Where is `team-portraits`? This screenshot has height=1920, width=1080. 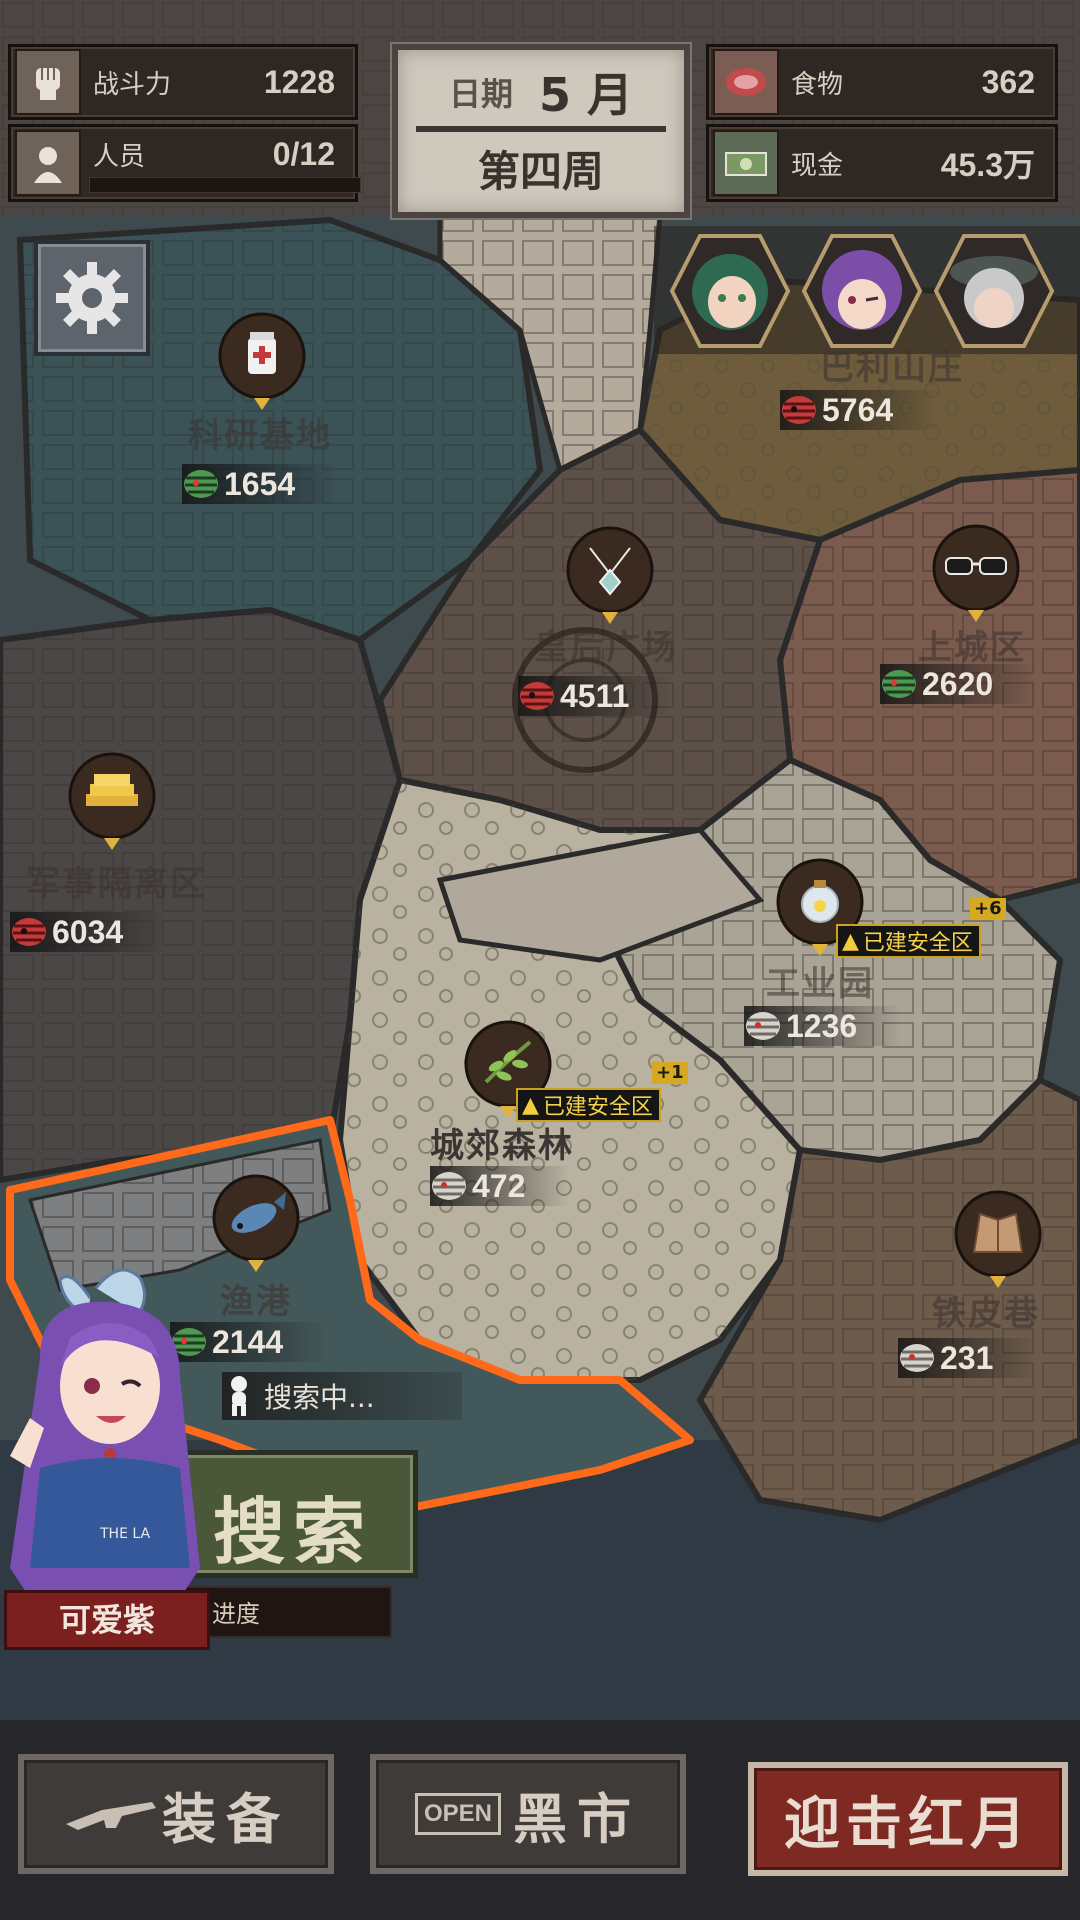 team-portraits is located at coordinates (867, 290).